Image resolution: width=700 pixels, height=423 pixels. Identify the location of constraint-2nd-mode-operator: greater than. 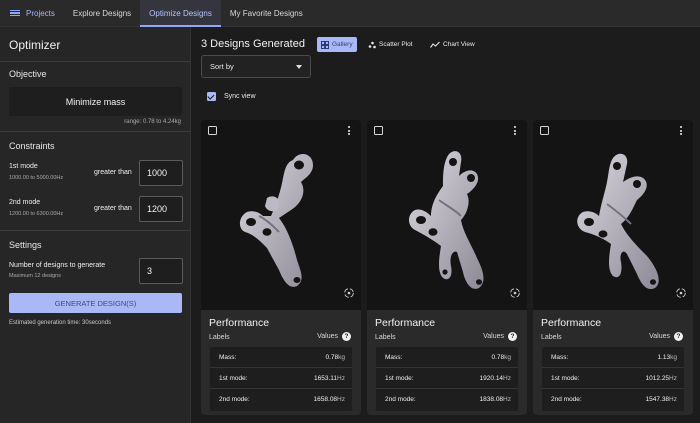
(113, 208).